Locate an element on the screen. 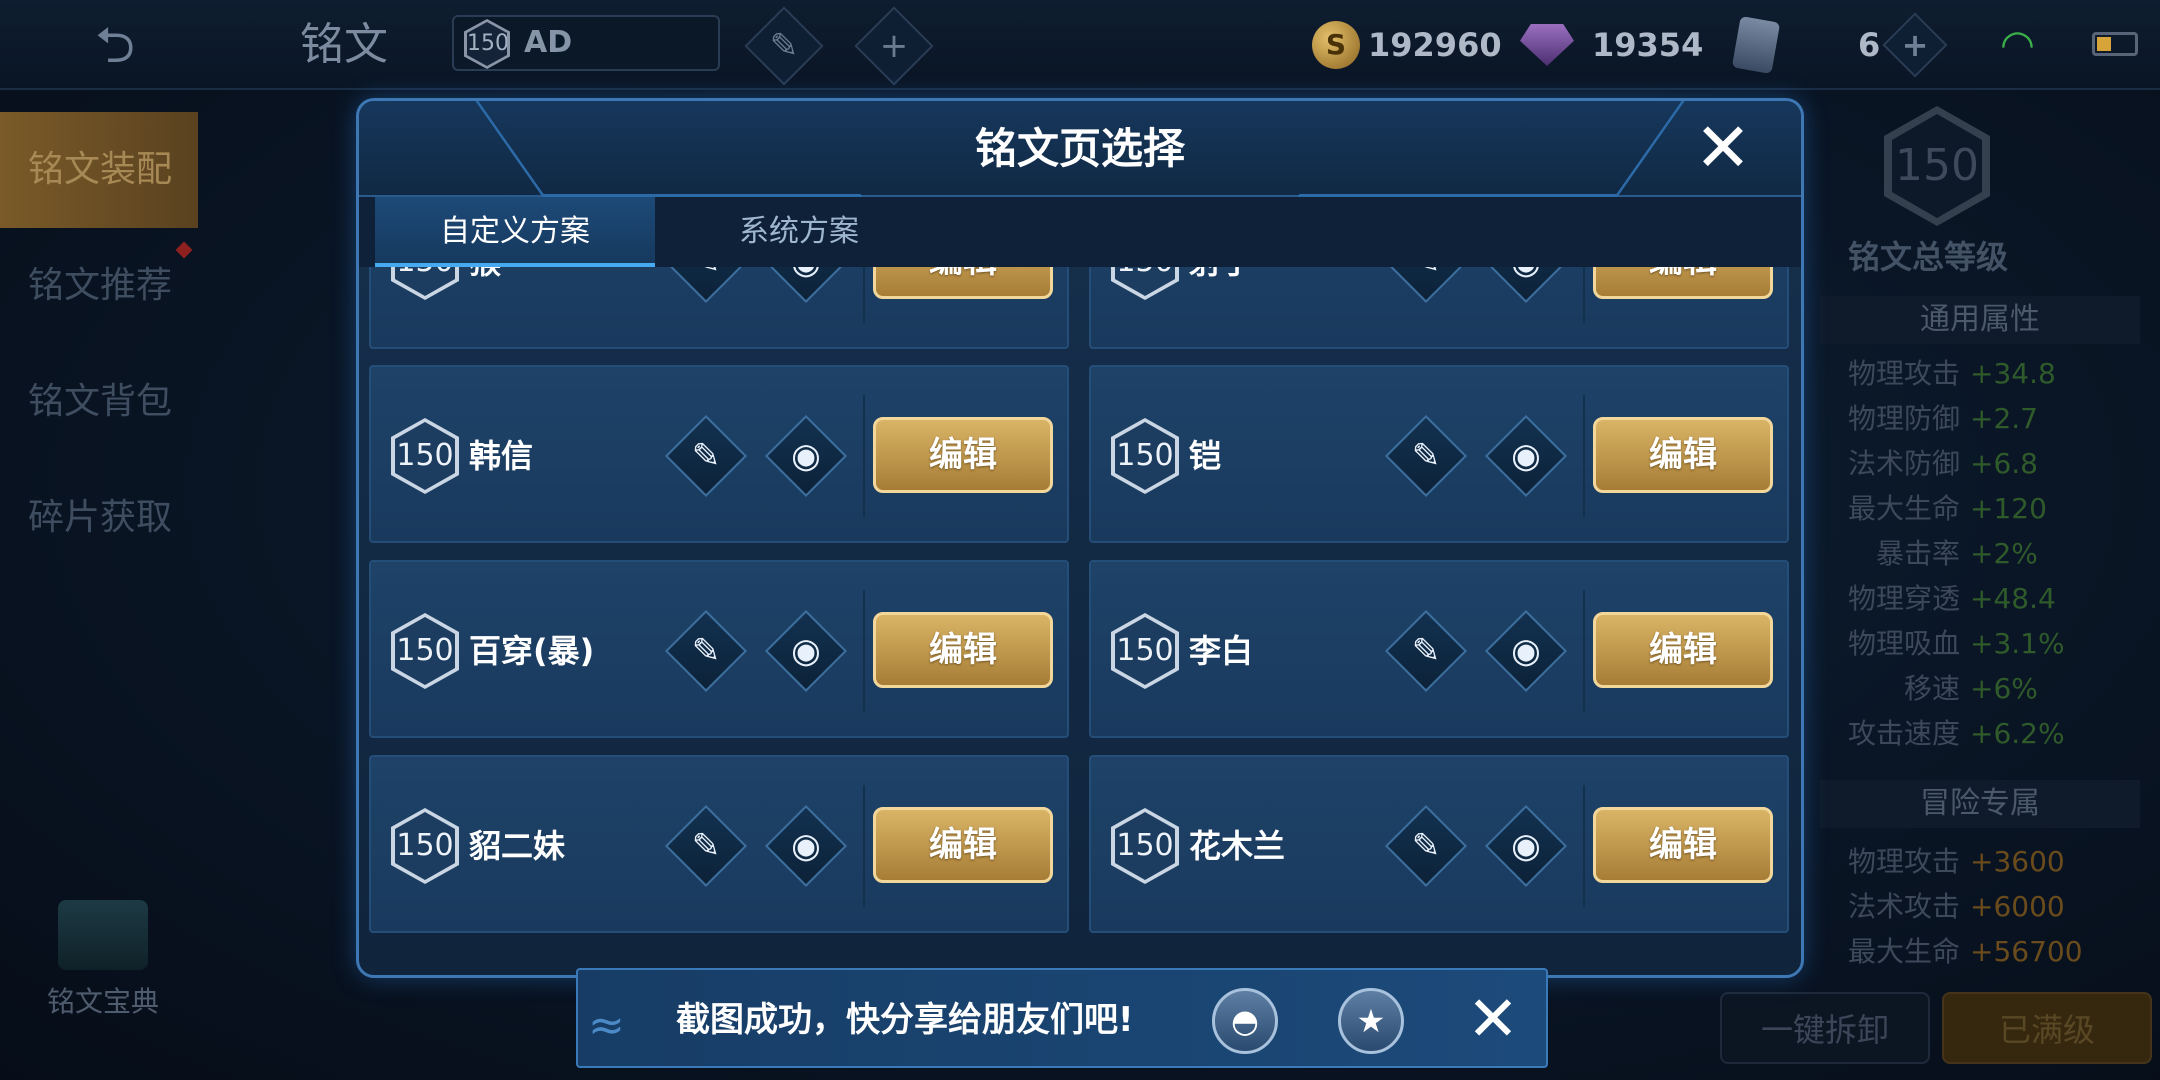 This screenshot has width=2160, height=1080. back-button: ⮌ is located at coordinates (115, 45).